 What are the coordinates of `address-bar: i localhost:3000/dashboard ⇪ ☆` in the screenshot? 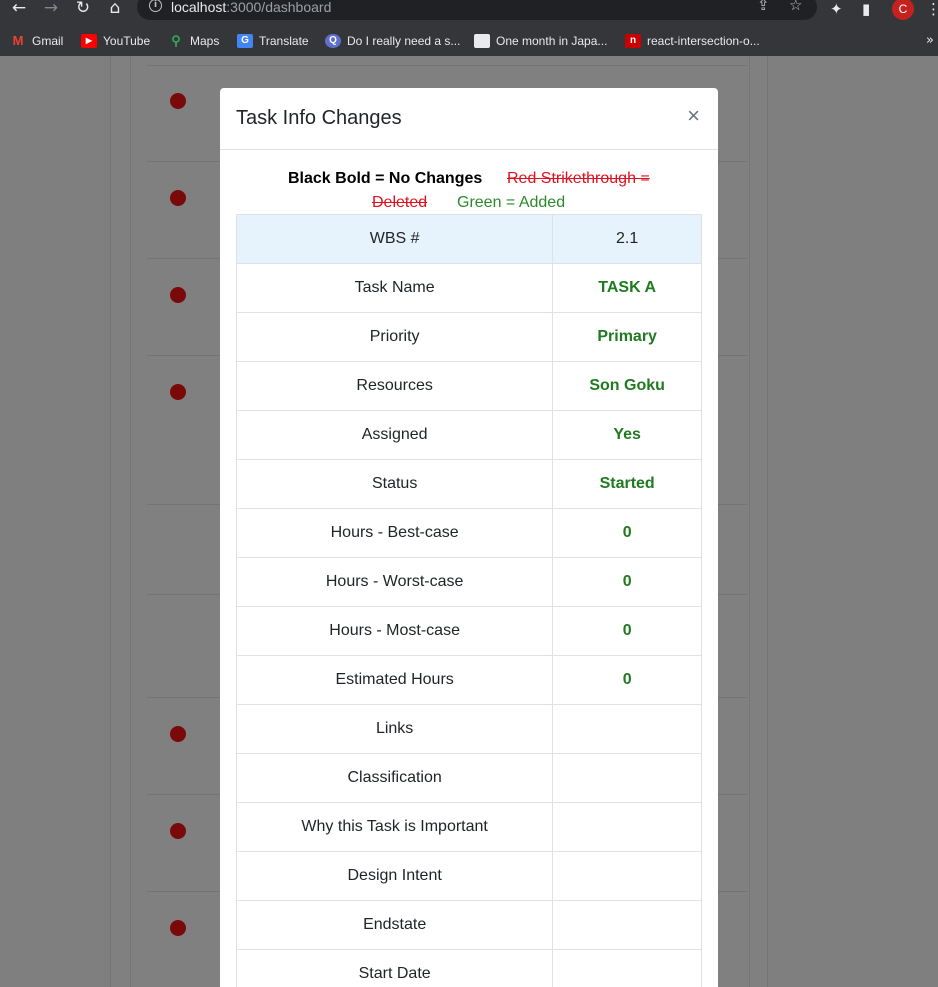 It's located at (477, 10).